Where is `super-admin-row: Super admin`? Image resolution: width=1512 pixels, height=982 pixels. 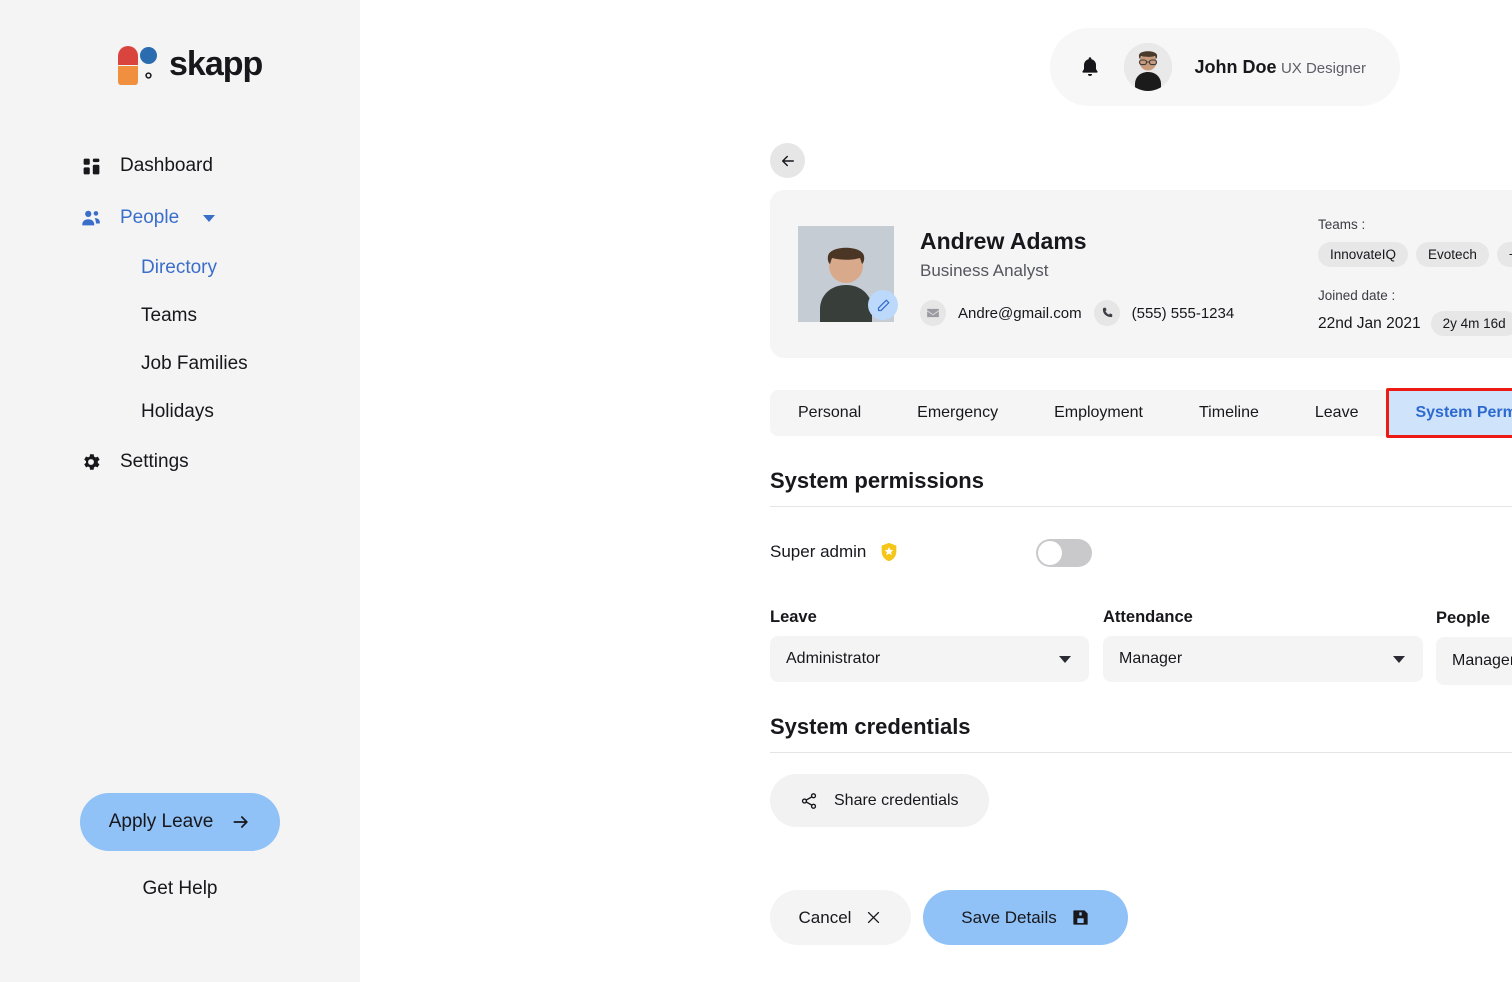 super-admin-row: Super admin is located at coordinates (835, 552).